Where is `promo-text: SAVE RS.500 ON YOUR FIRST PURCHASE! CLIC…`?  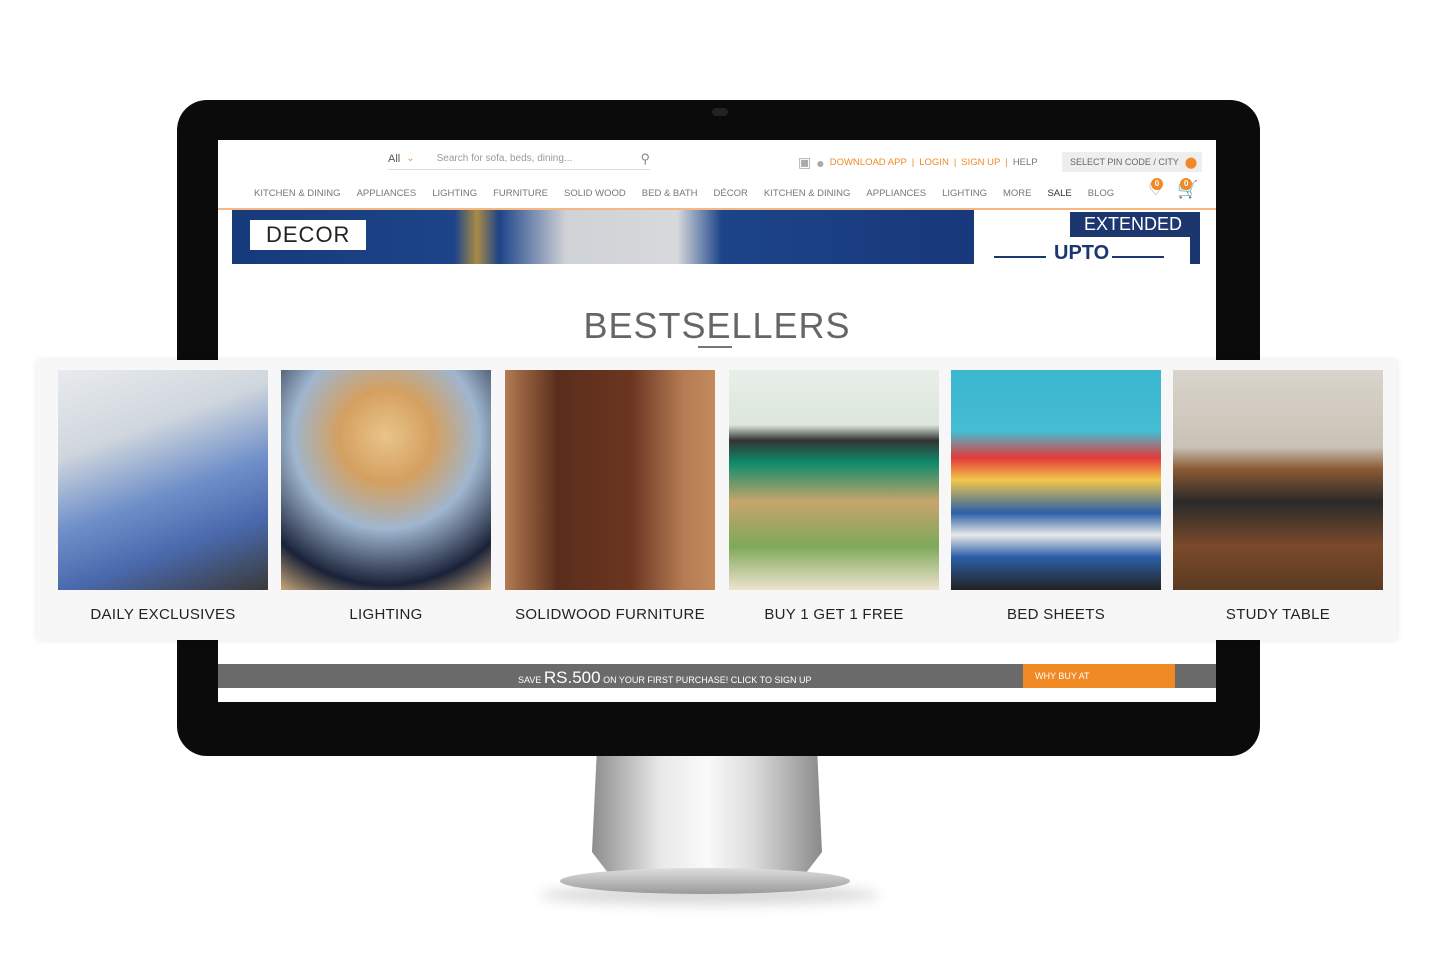
promo-text: SAVE RS.500 ON YOUR FIRST PURCHASE! CLIC… is located at coordinates (664, 678).